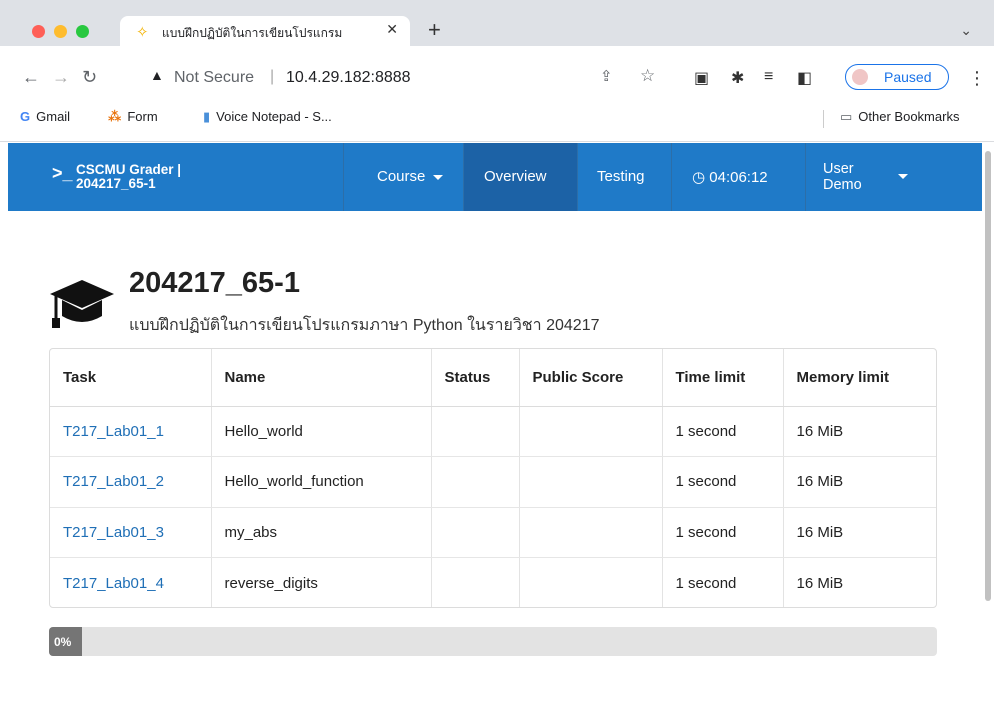  What do you see at coordinates (493, 641) in the screenshot?
I see `progress-bar: 0%` at bounding box center [493, 641].